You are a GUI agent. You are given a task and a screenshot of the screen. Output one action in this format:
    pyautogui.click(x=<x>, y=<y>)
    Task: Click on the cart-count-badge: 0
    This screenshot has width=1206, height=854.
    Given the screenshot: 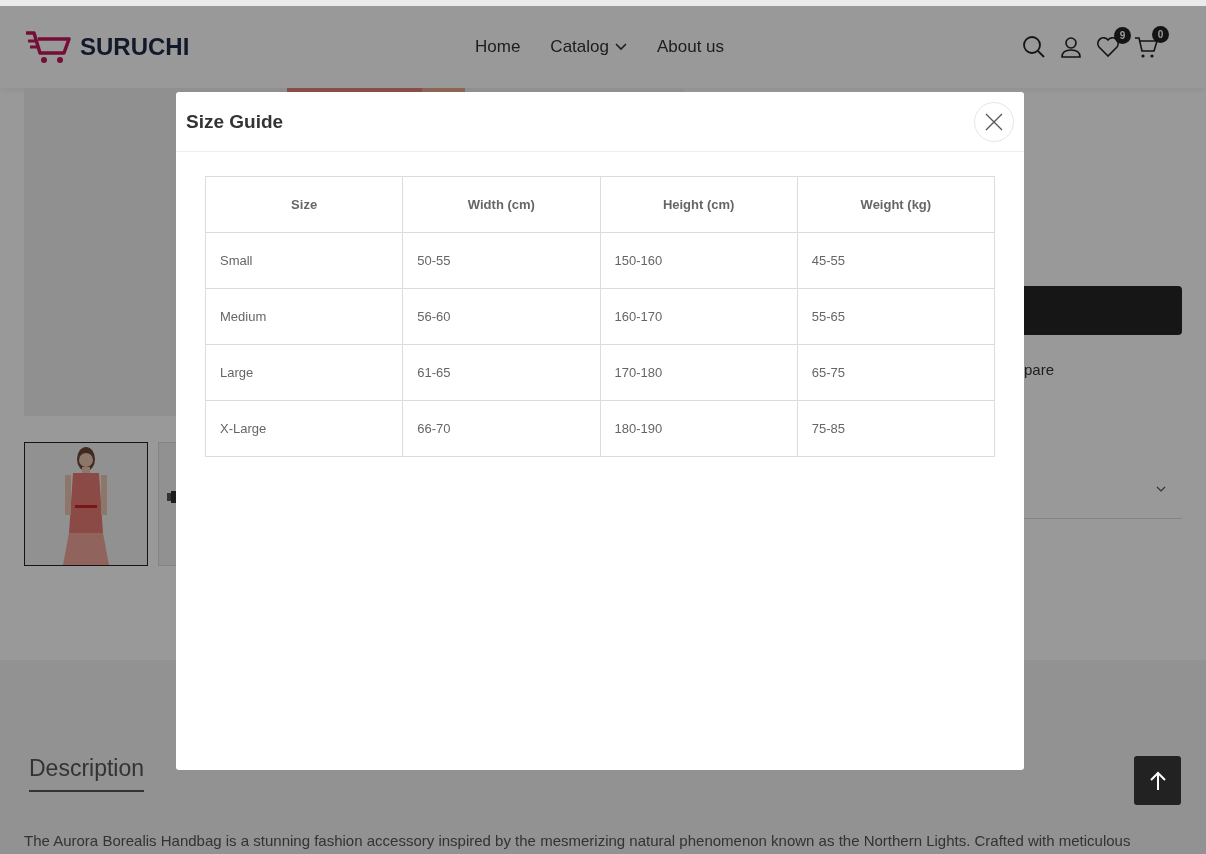 What is the action you would take?
    pyautogui.click(x=1160, y=34)
    